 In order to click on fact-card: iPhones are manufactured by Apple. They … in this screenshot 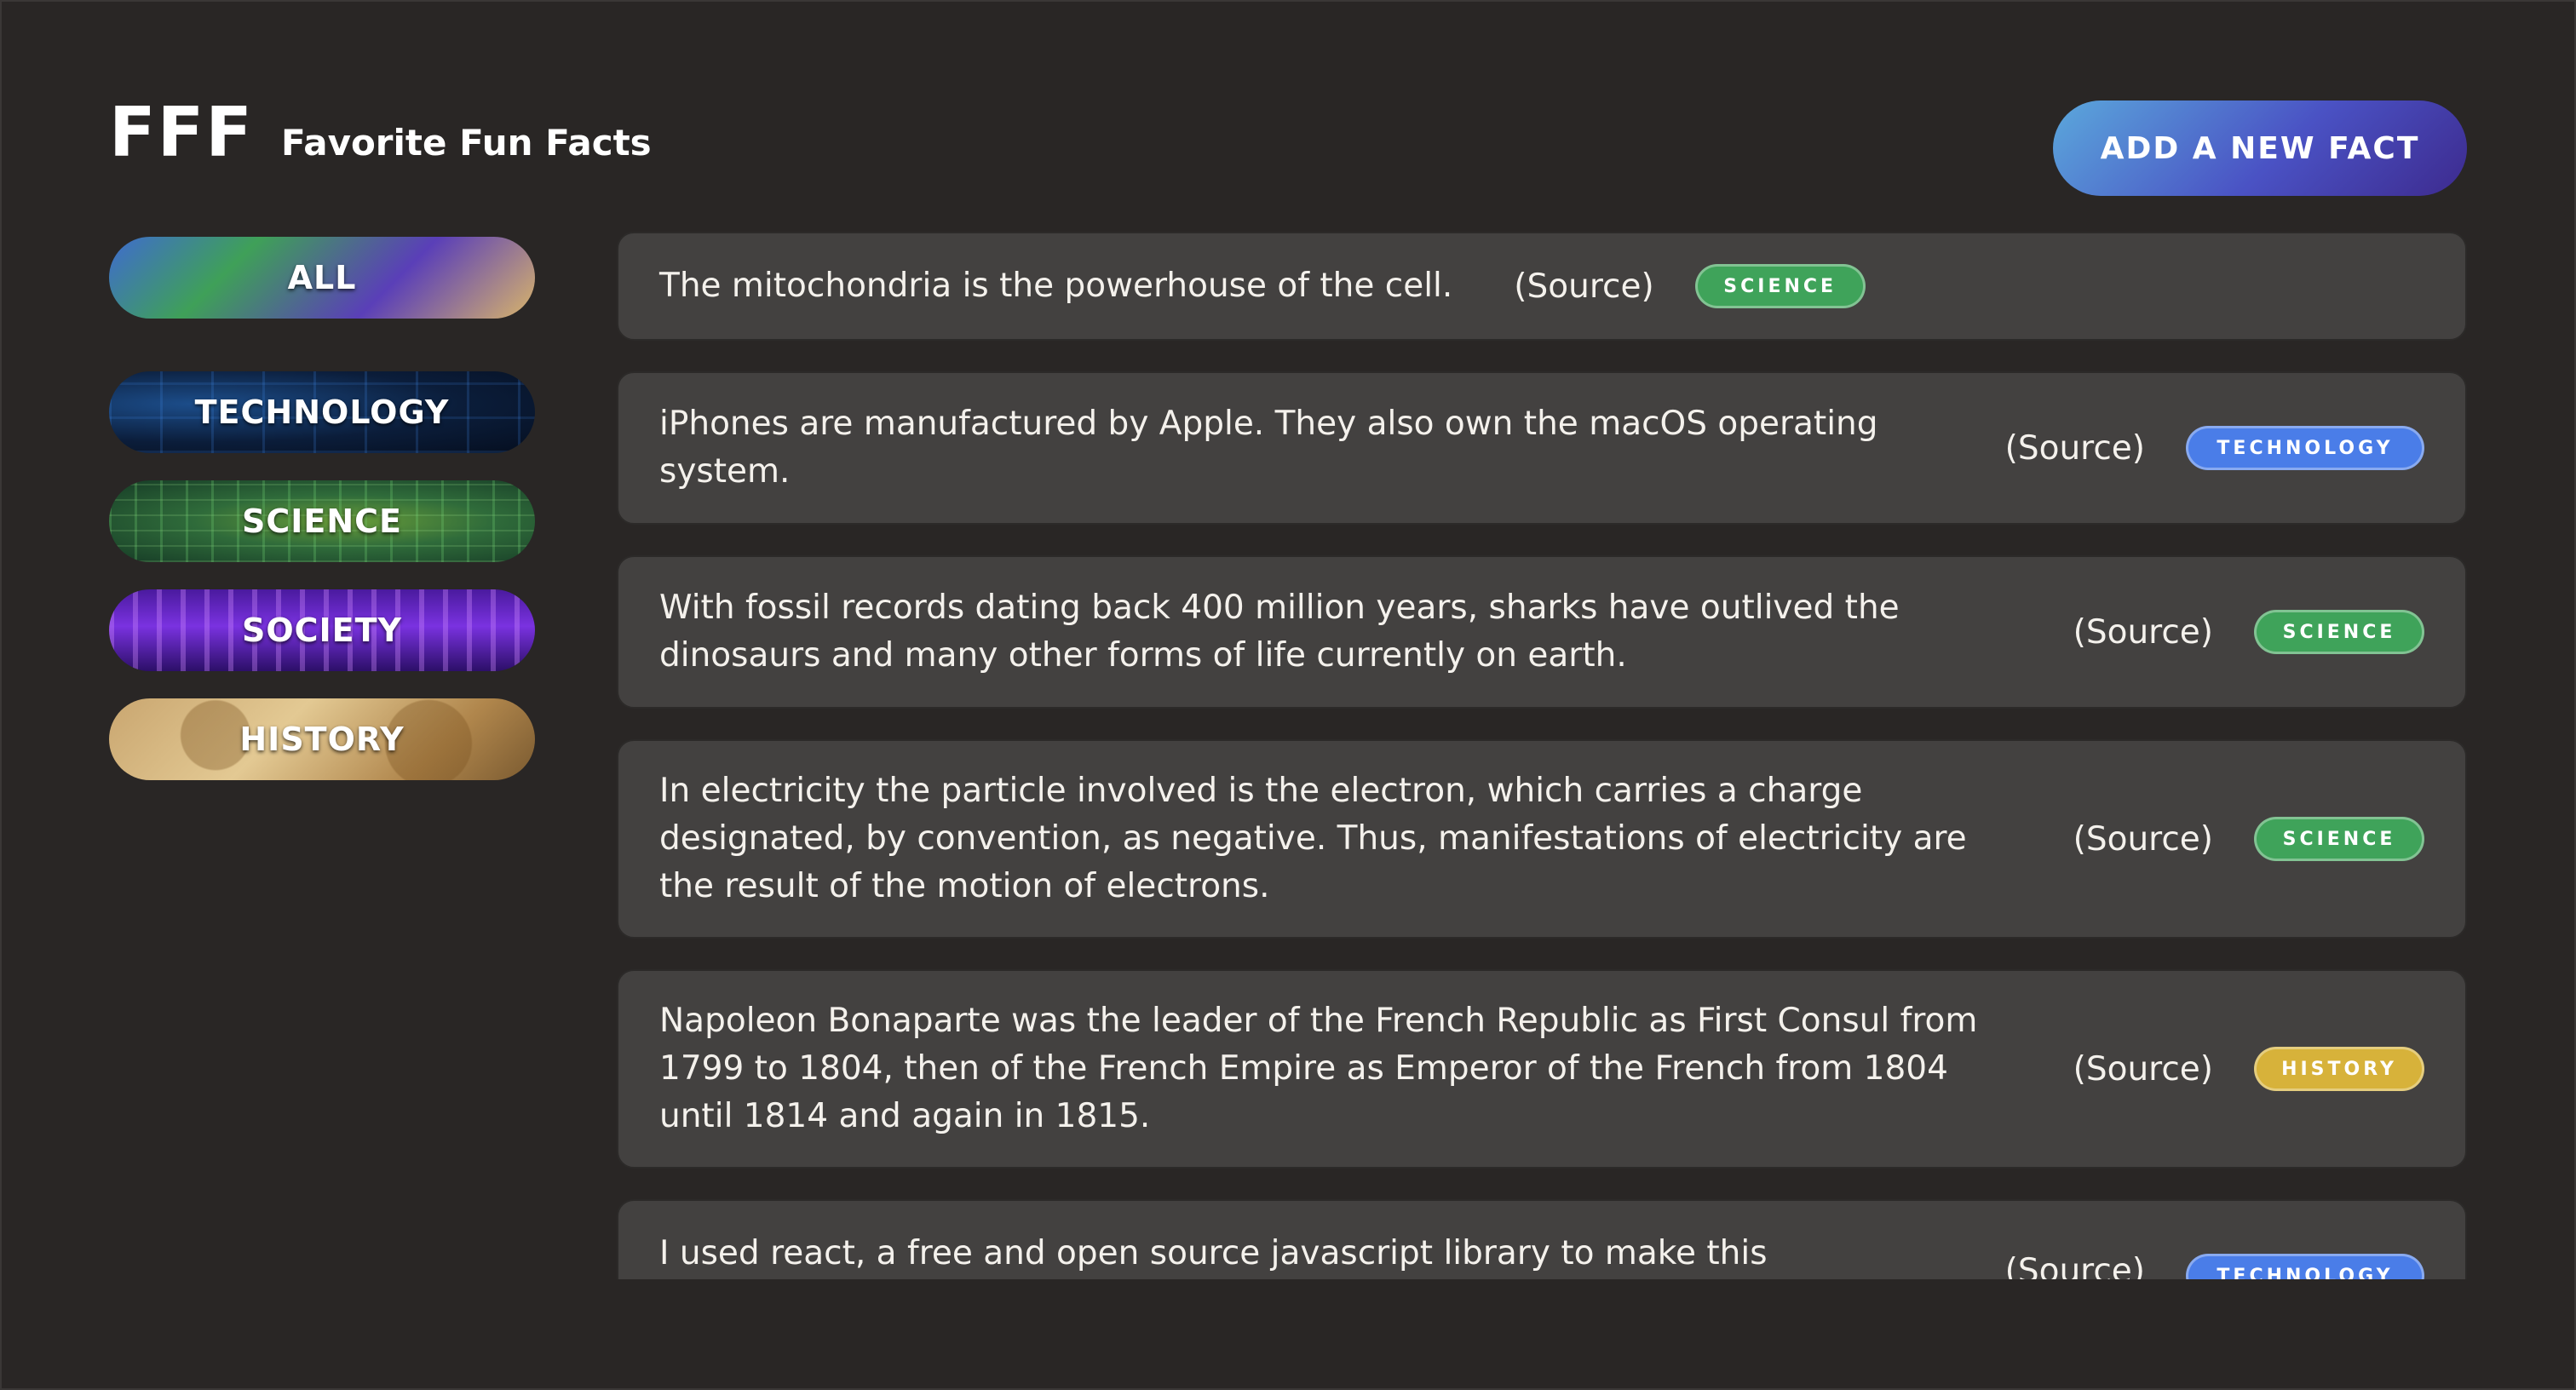, I will do `click(1542, 448)`.